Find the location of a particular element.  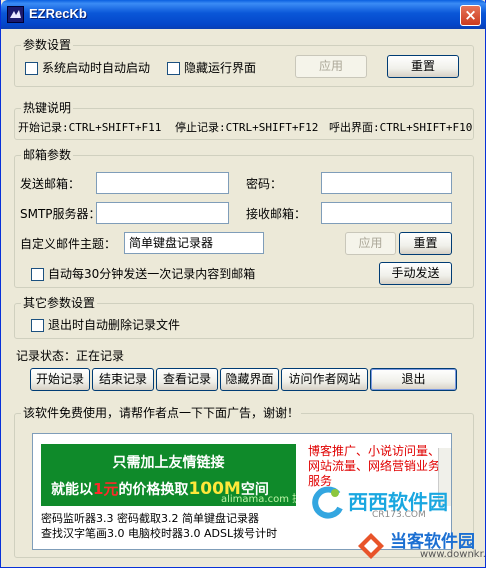

auto-send-label: 自动每30分钟发送一次记录内容到邮箱 is located at coordinates (151, 274).